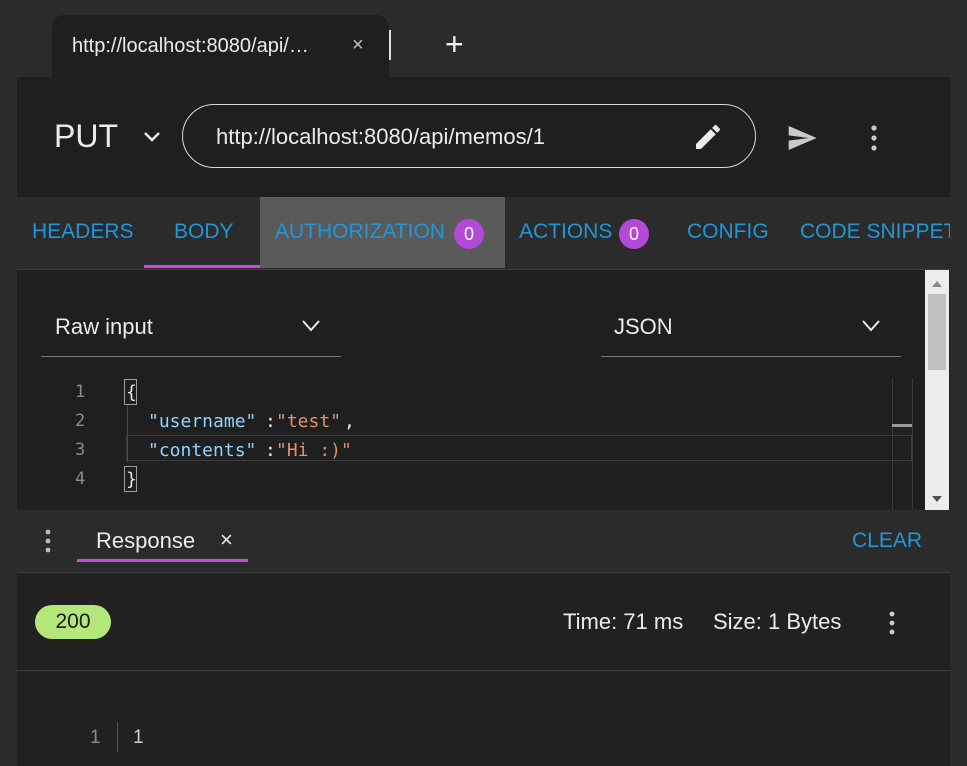  I want to click on clear-button: CLEAR, so click(887, 541).